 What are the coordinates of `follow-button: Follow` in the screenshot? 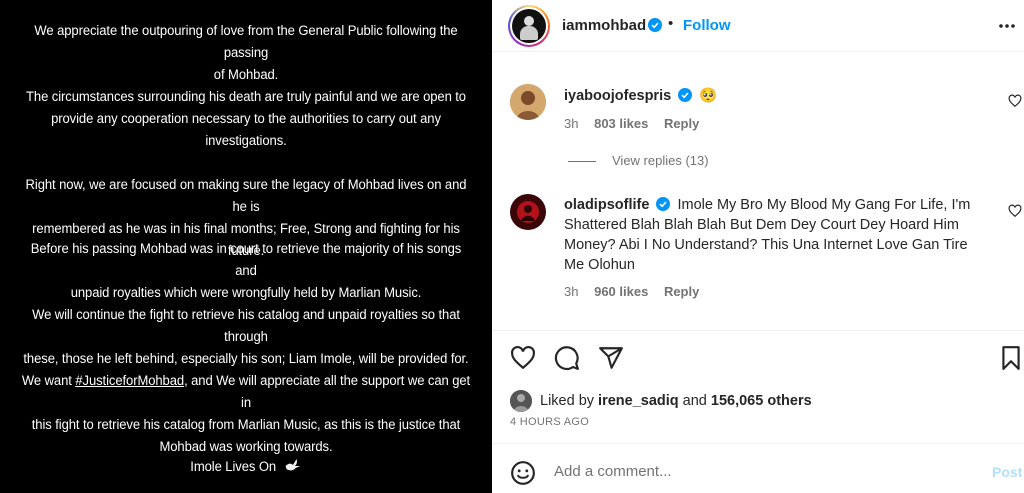 It's located at (707, 25).